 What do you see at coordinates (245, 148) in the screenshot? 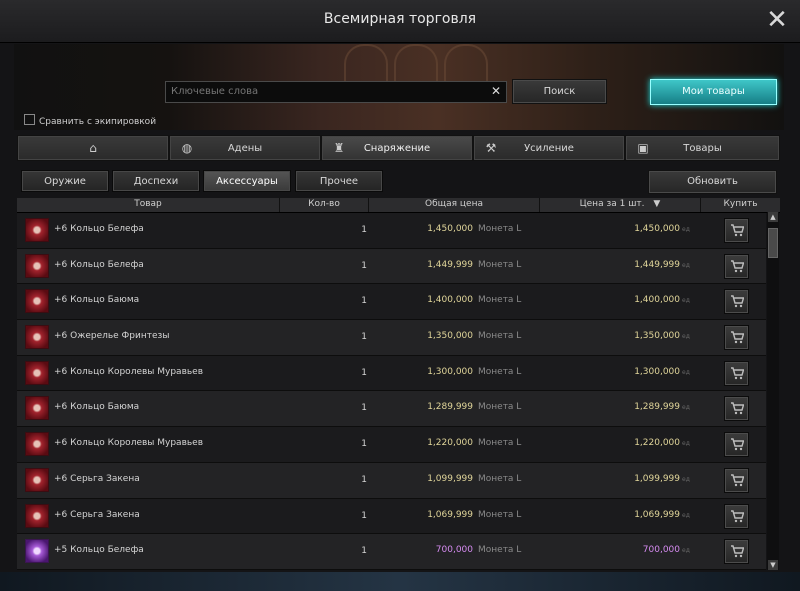
I see `tab-adena: ◍ Адены` at bounding box center [245, 148].